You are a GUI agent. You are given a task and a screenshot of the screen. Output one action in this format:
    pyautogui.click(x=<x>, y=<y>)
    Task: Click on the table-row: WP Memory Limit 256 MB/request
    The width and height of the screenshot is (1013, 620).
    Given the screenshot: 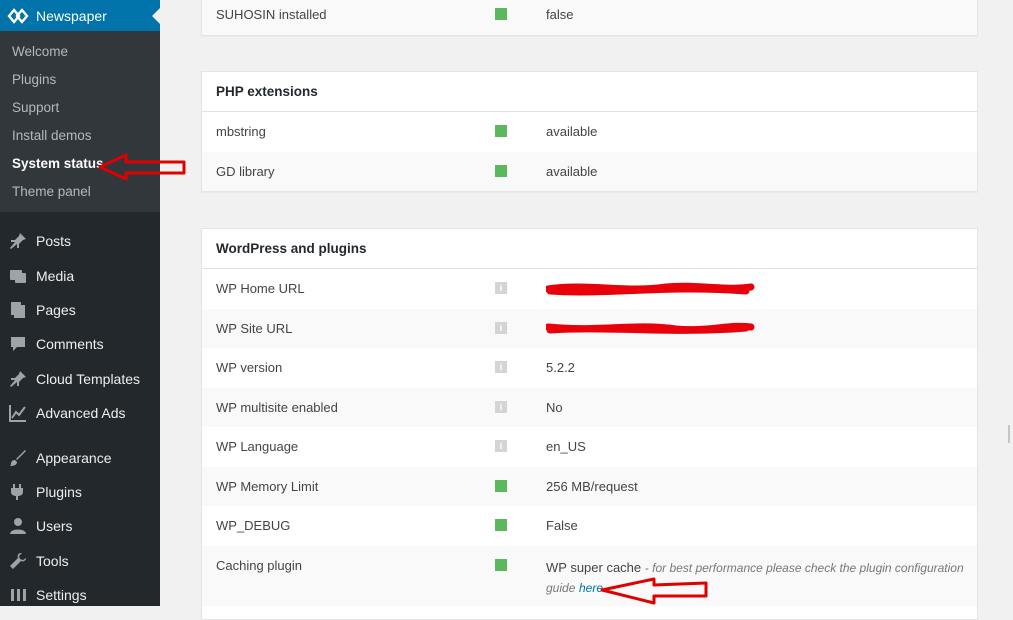 What is the action you would take?
    pyautogui.click(x=589, y=486)
    